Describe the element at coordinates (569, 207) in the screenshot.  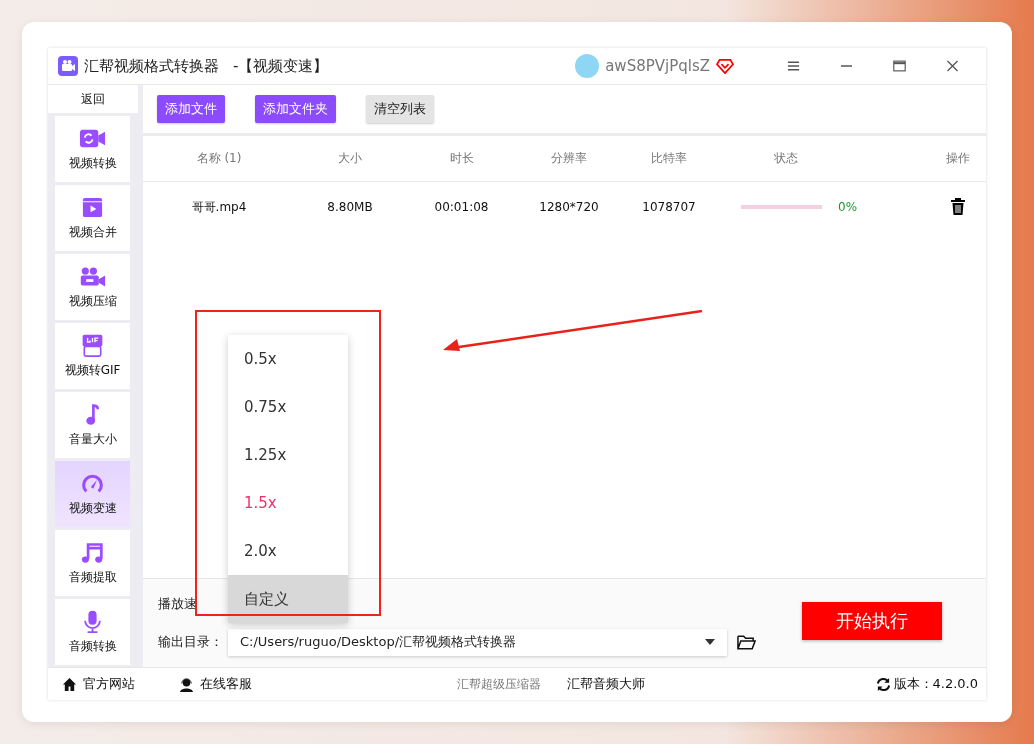
I see `table-cell-text: 1280*720` at that location.